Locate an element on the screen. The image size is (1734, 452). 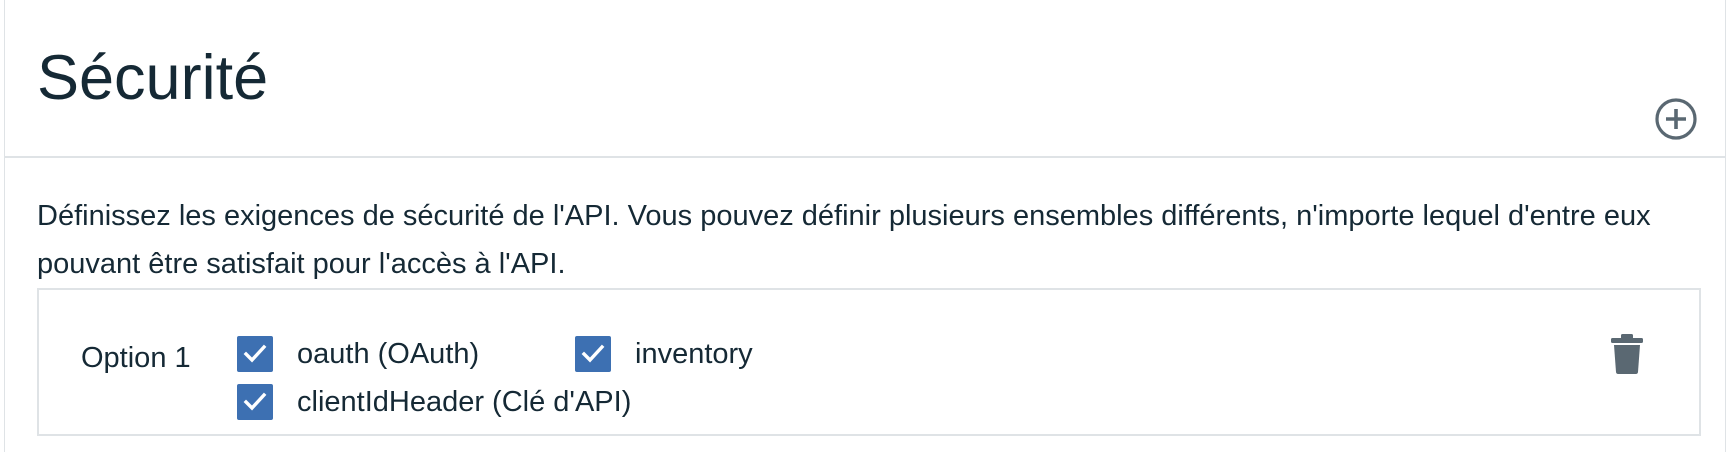
section-title: Sécurité is located at coordinates (153, 78).